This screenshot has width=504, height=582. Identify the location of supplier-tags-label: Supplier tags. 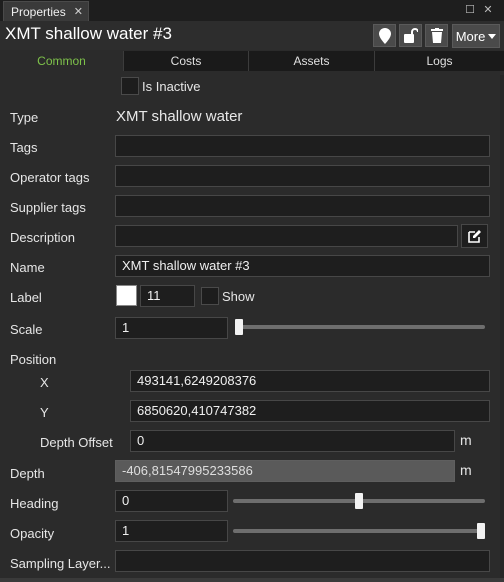
(48, 207).